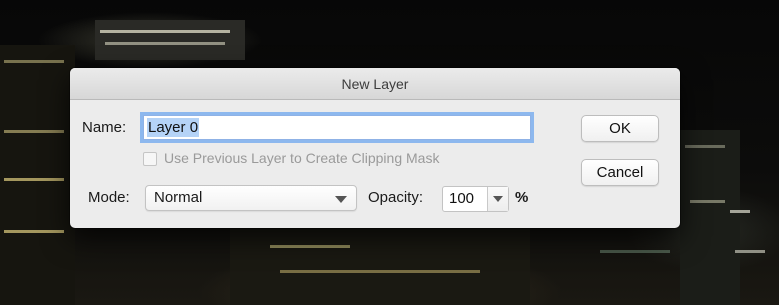  I want to click on opacity-dropdown-button, so click(497, 199).